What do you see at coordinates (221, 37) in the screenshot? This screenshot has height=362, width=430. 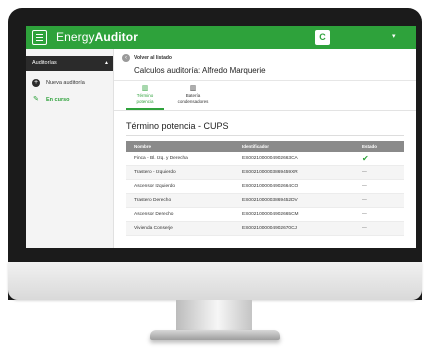 I see `app-header: EnergyAuditor C ▾` at bounding box center [221, 37].